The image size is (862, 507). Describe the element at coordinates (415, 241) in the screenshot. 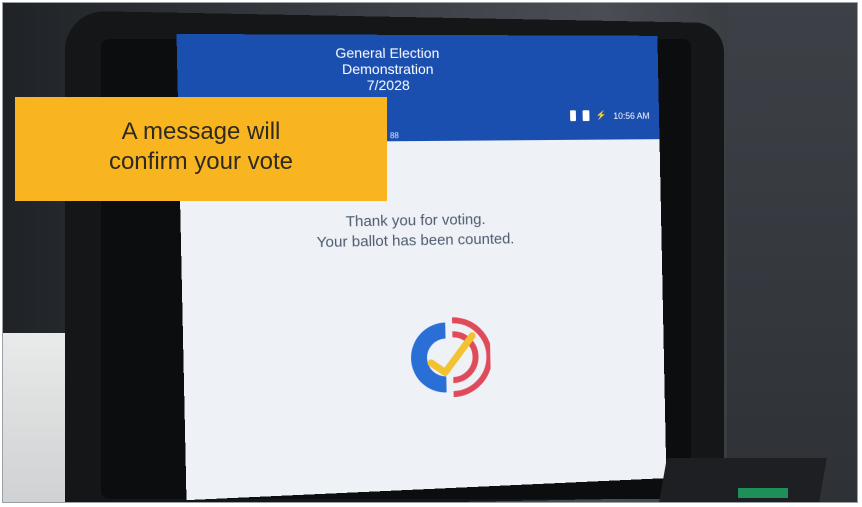

I see `message-line-2: Your ballot has been counted.` at that location.